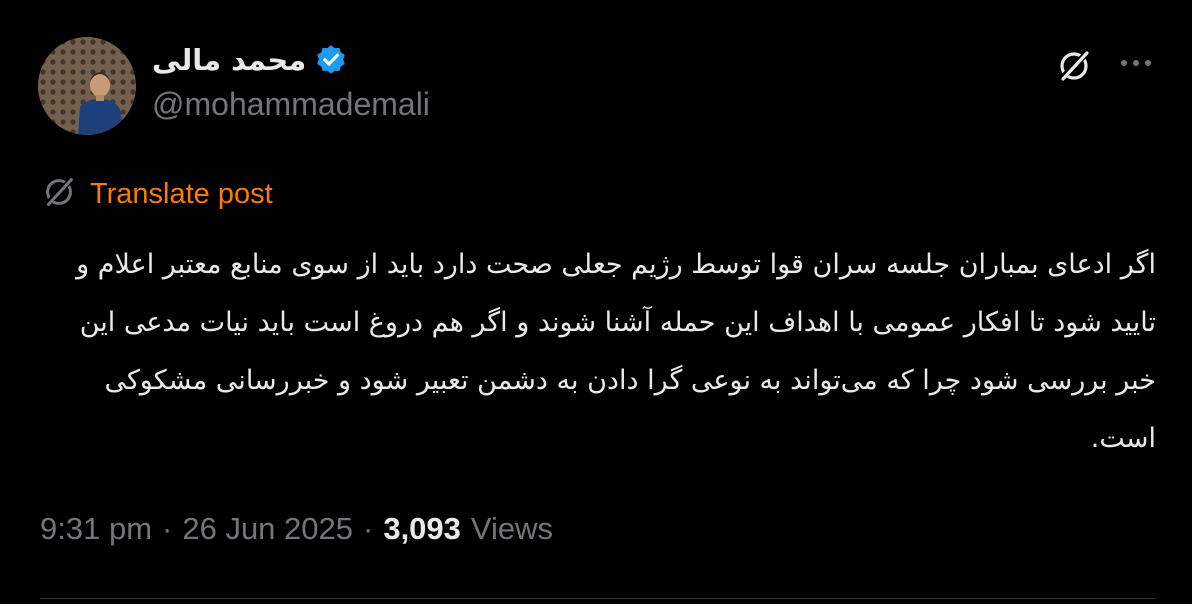 The height and width of the screenshot is (604, 1192). I want to click on verified-badge-icon, so click(331, 60).